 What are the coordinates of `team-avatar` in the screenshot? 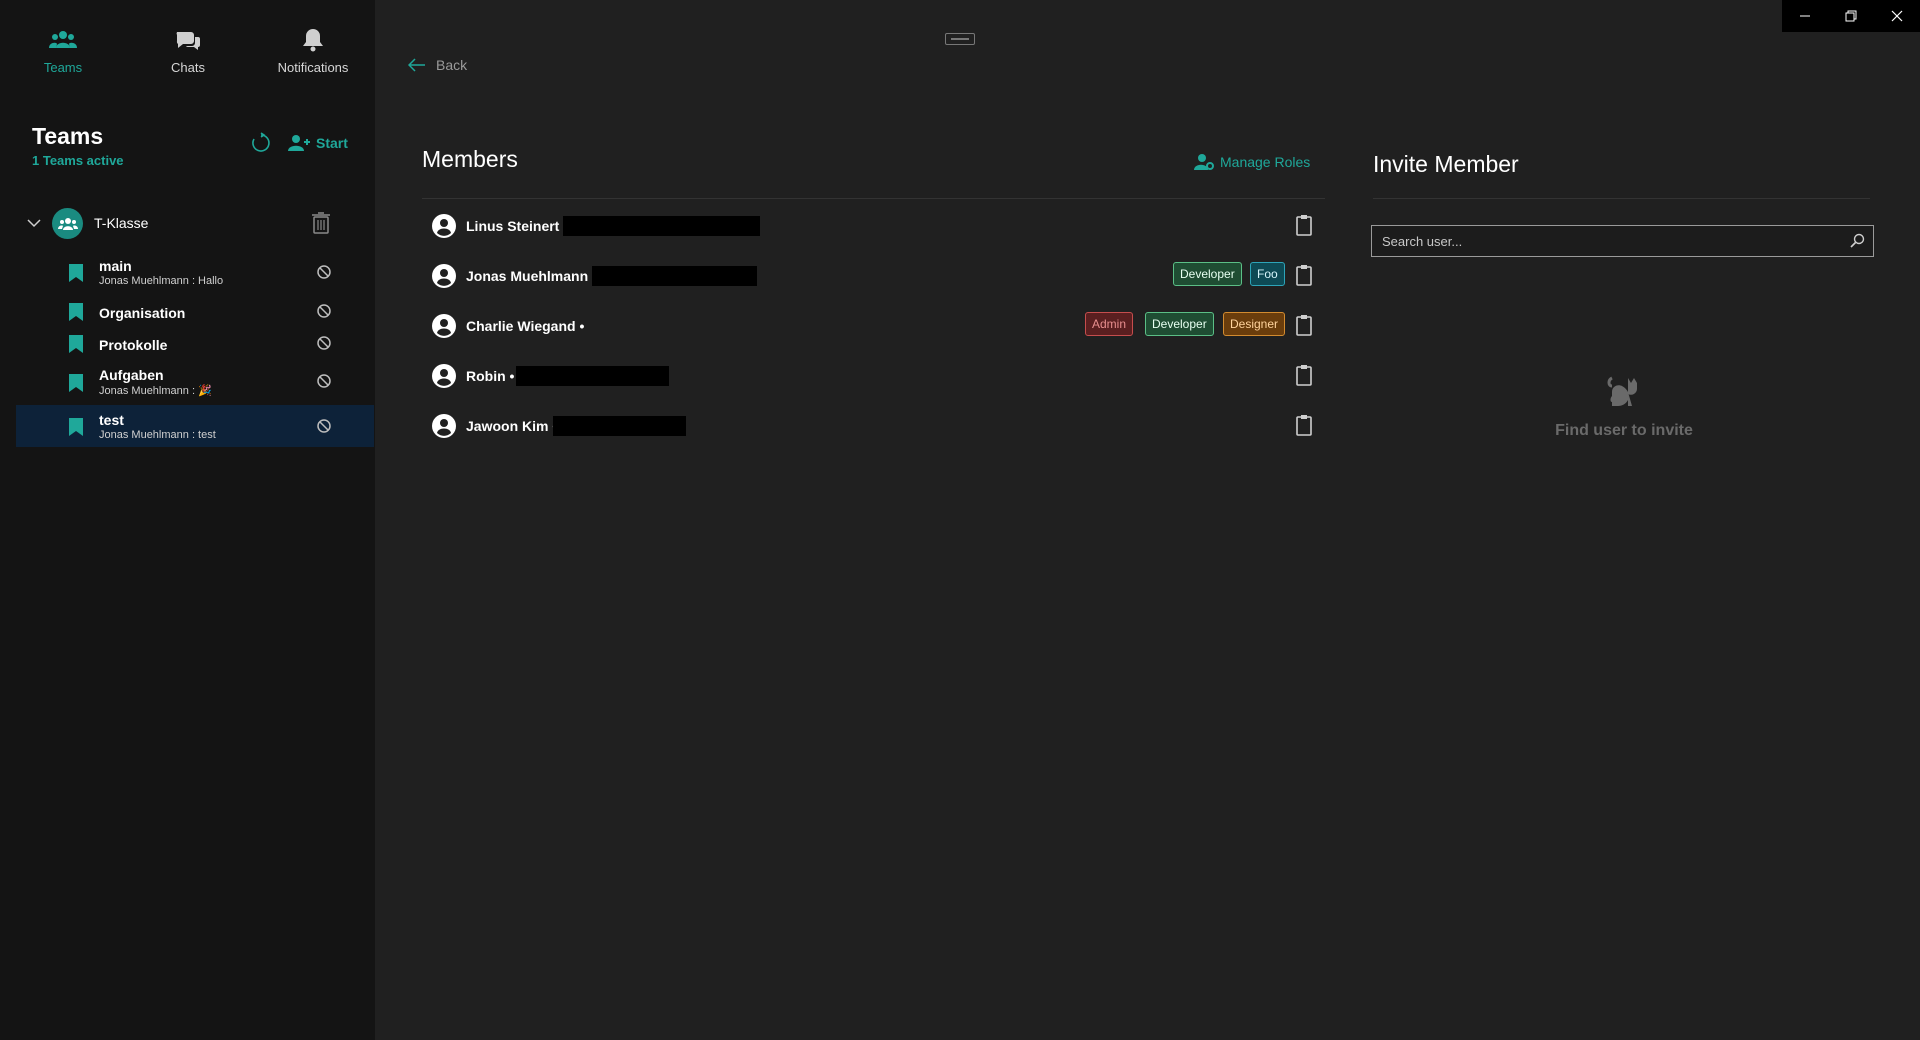 It's located at (67, 223).